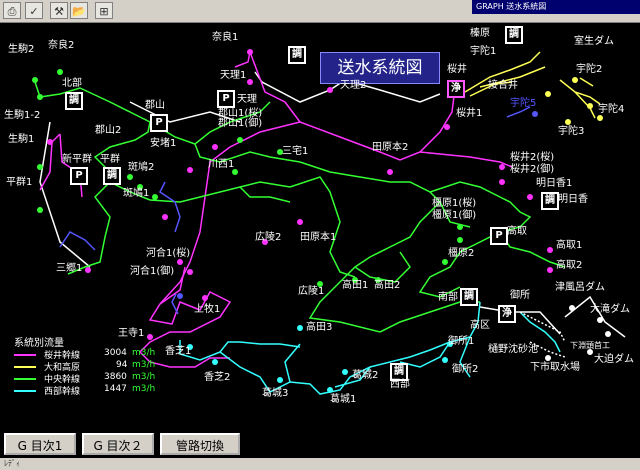 The height and width of the screenshot is (470, 640). Describe the element at coordinates (456, 89) in the screenshot. I see `facility-jo-sakurai: 浄` at that location.